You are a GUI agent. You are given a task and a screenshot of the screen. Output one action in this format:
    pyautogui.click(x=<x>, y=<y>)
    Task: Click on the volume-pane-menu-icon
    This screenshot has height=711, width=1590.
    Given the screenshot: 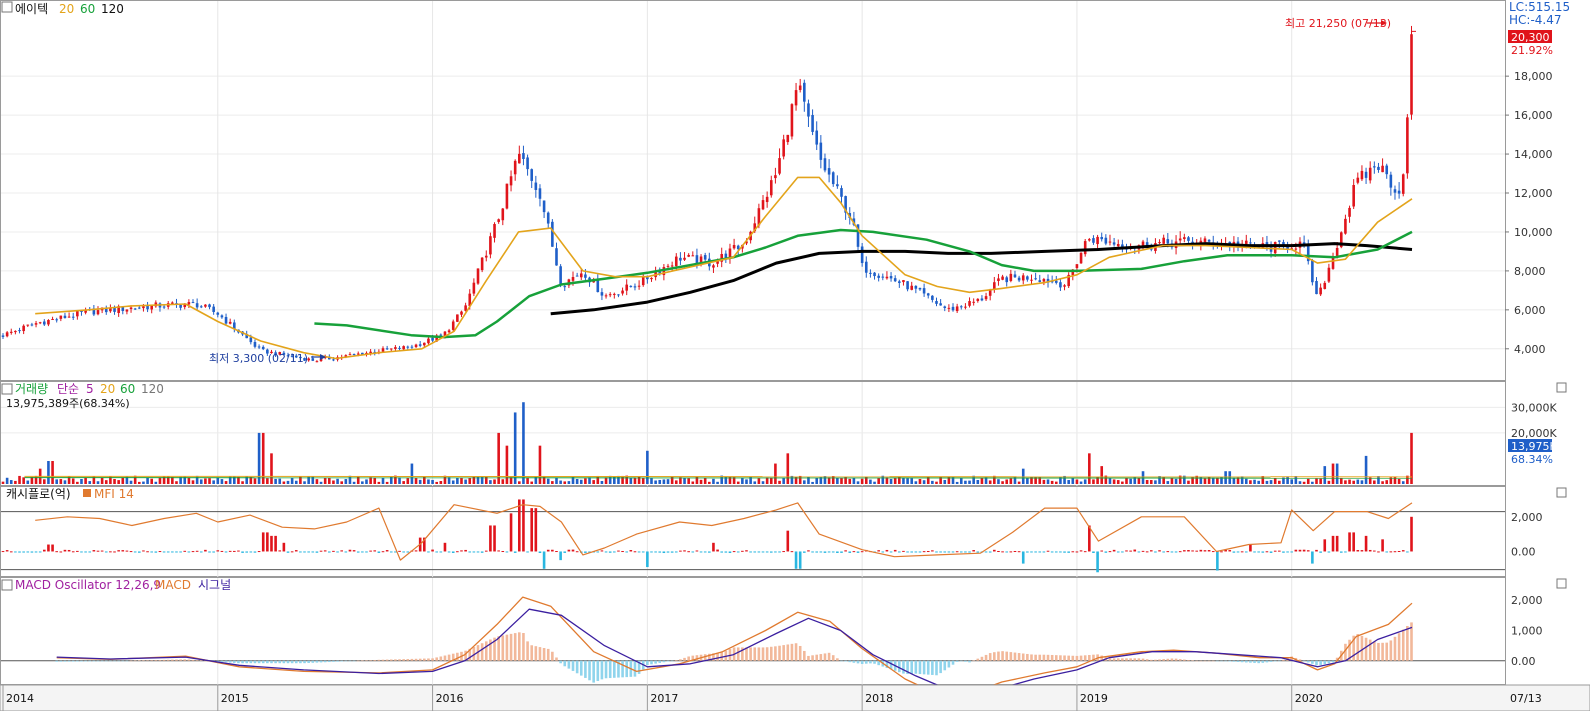 What is the action you would take?
    pyautogui.click(x=1561, y=387)
    